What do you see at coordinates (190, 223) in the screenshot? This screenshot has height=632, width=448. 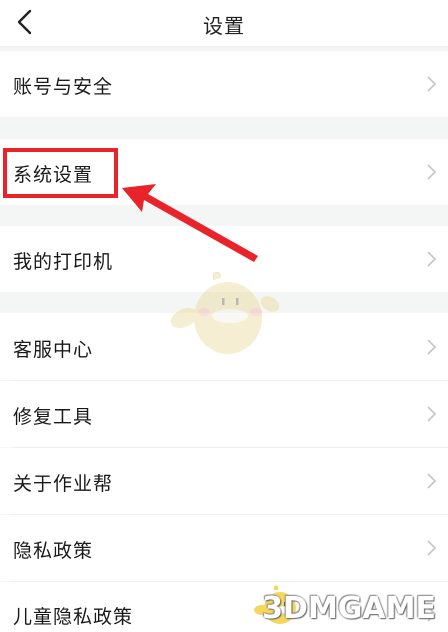 I see `annotation-arrow-icon` at bounding box center [190, 223].